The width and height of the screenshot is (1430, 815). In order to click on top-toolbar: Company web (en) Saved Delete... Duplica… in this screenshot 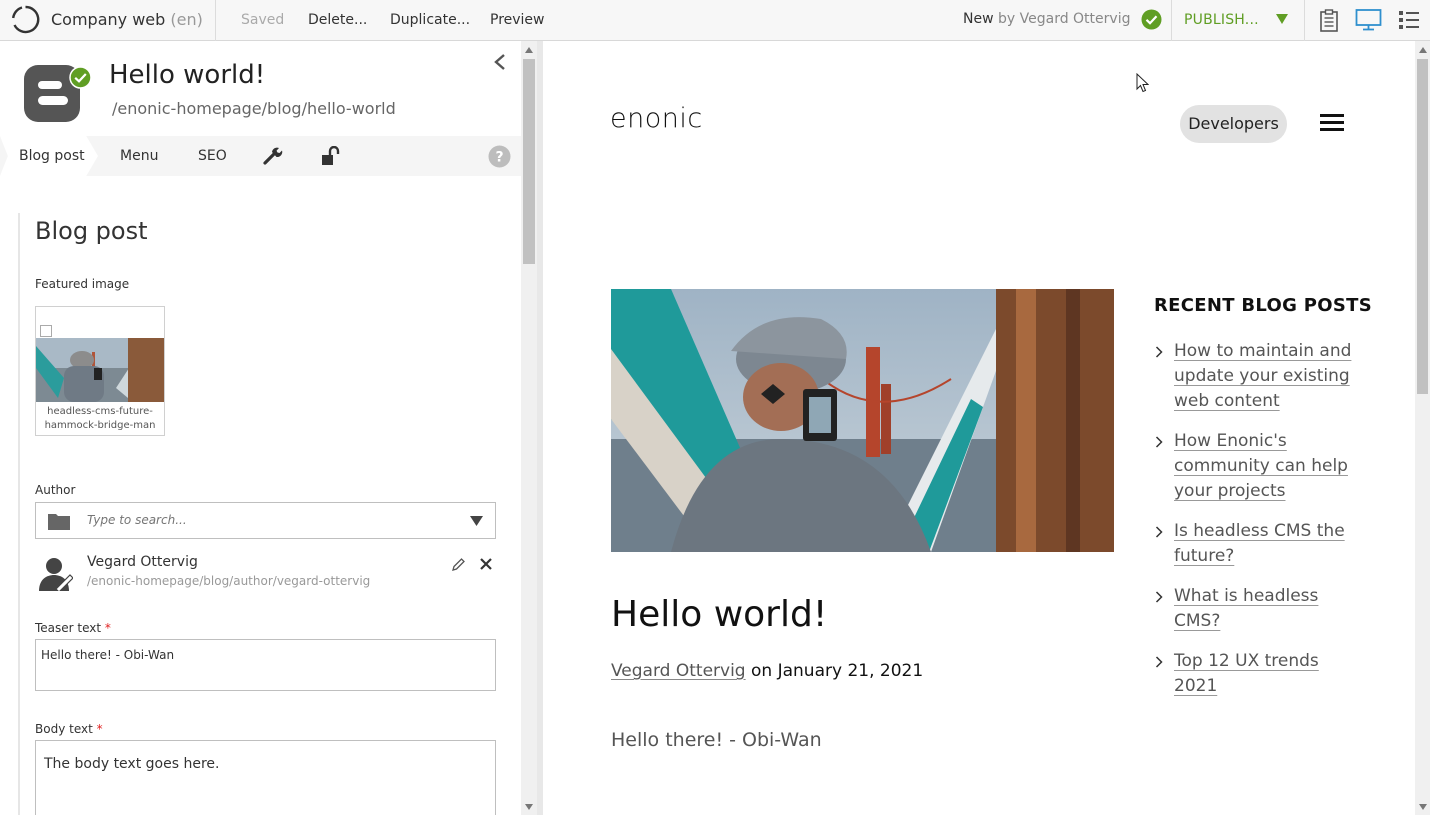, I will do `click(715, 20)`.